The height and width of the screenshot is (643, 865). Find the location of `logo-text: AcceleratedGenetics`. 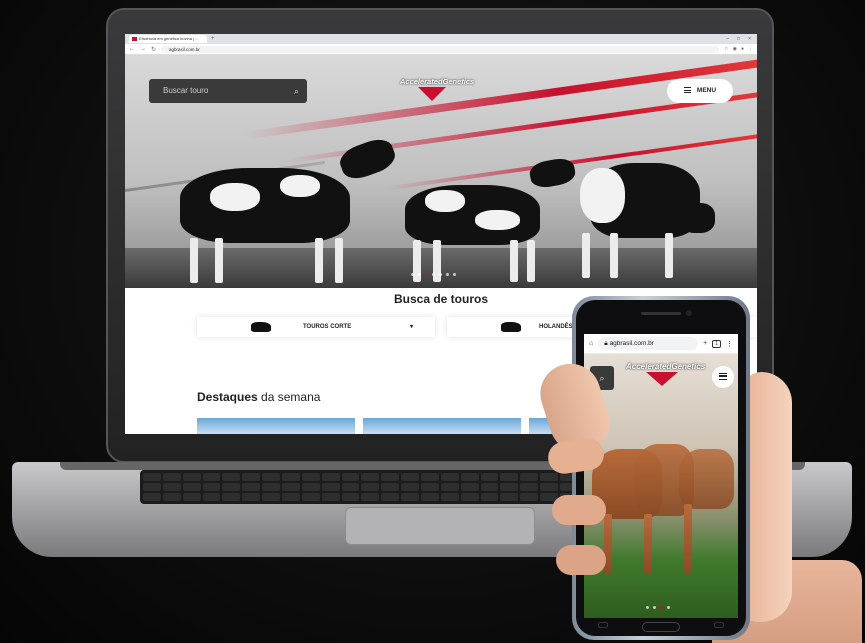

logo-text: AcceleratedGenetics is located at coordinates (437, 81).